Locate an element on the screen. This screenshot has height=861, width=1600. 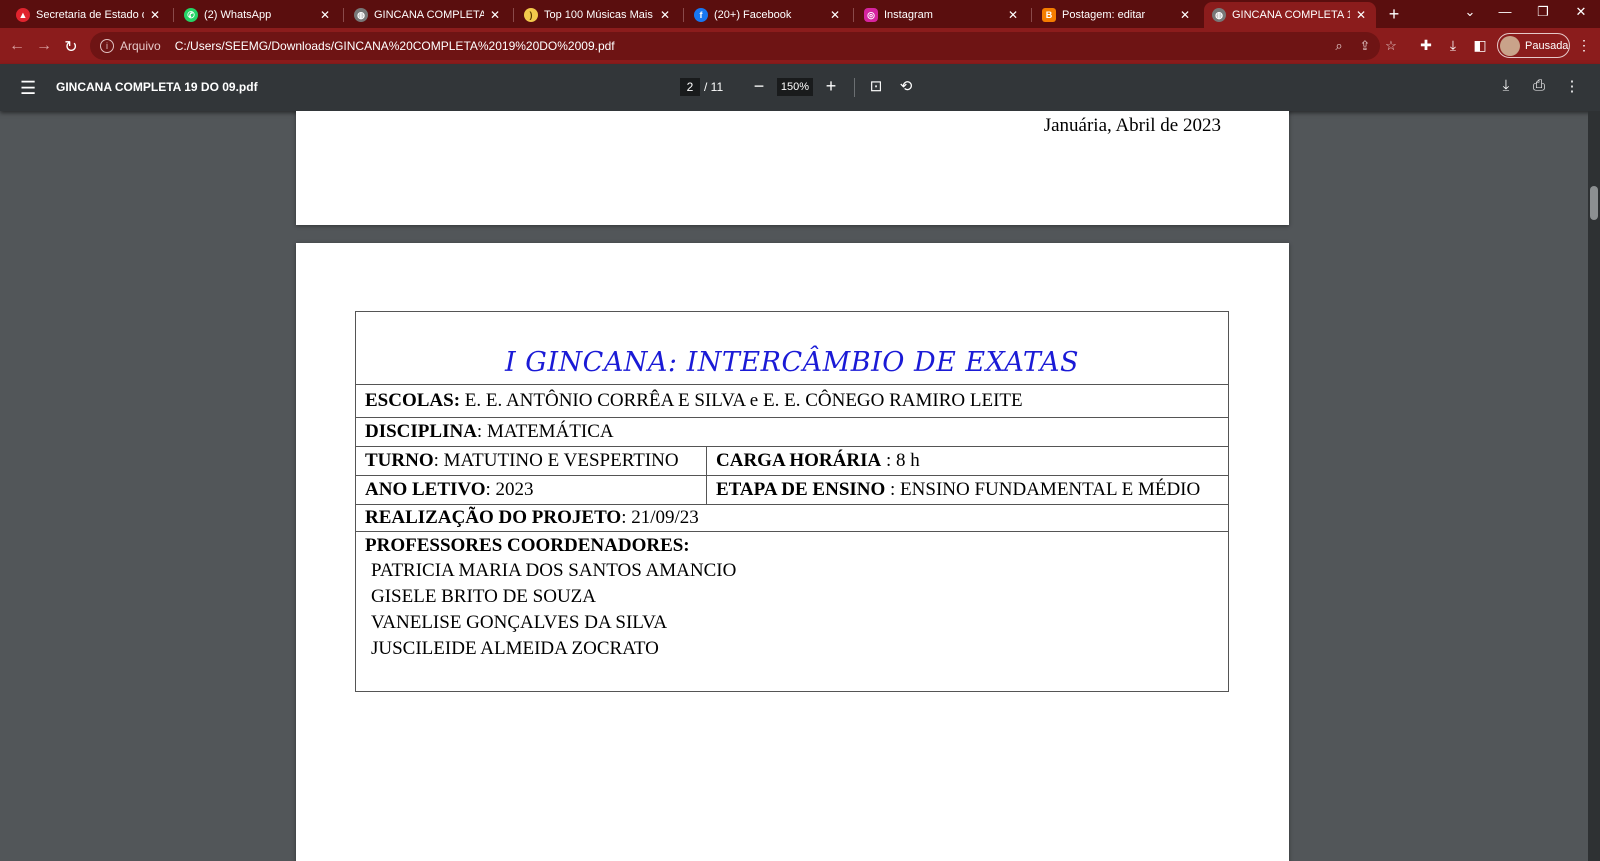
tab-gincana-1: ◍ GINCANA COMPLETA 19 D ✕ is located at coordinates (428, 15).